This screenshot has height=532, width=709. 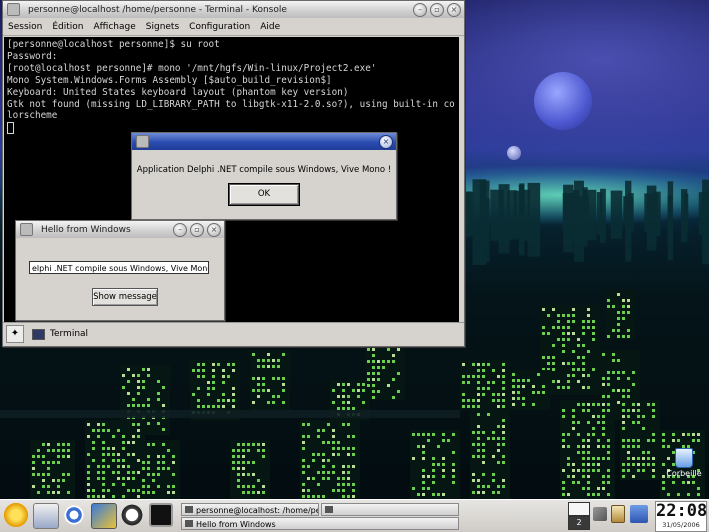 I want to click on home-folder-icon, so click(x=46, y=516).